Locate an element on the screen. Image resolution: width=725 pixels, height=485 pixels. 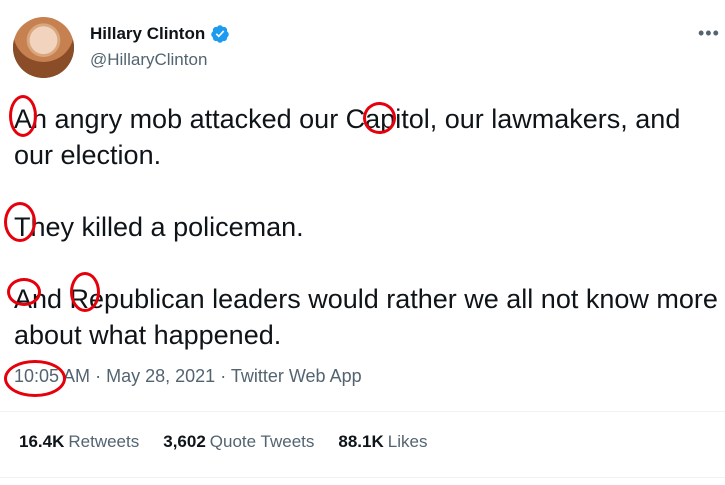
tweet-date: May 28, 2021 is located at coordinates (160, 376).